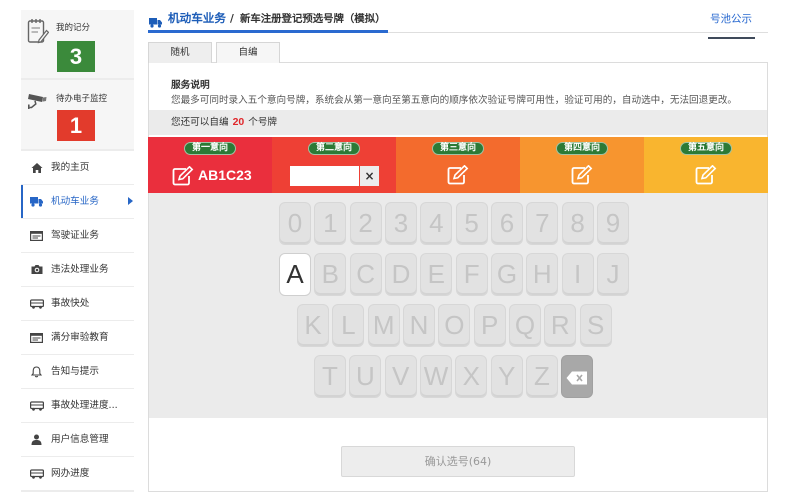  Describe the element at coordinates (400, 376) in the screenshot. I see `key-v: V` at that location.